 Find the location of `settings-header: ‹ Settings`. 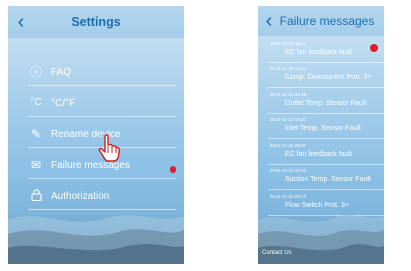

settings-header: ‹ Settings is located at coordinates (96, 22).